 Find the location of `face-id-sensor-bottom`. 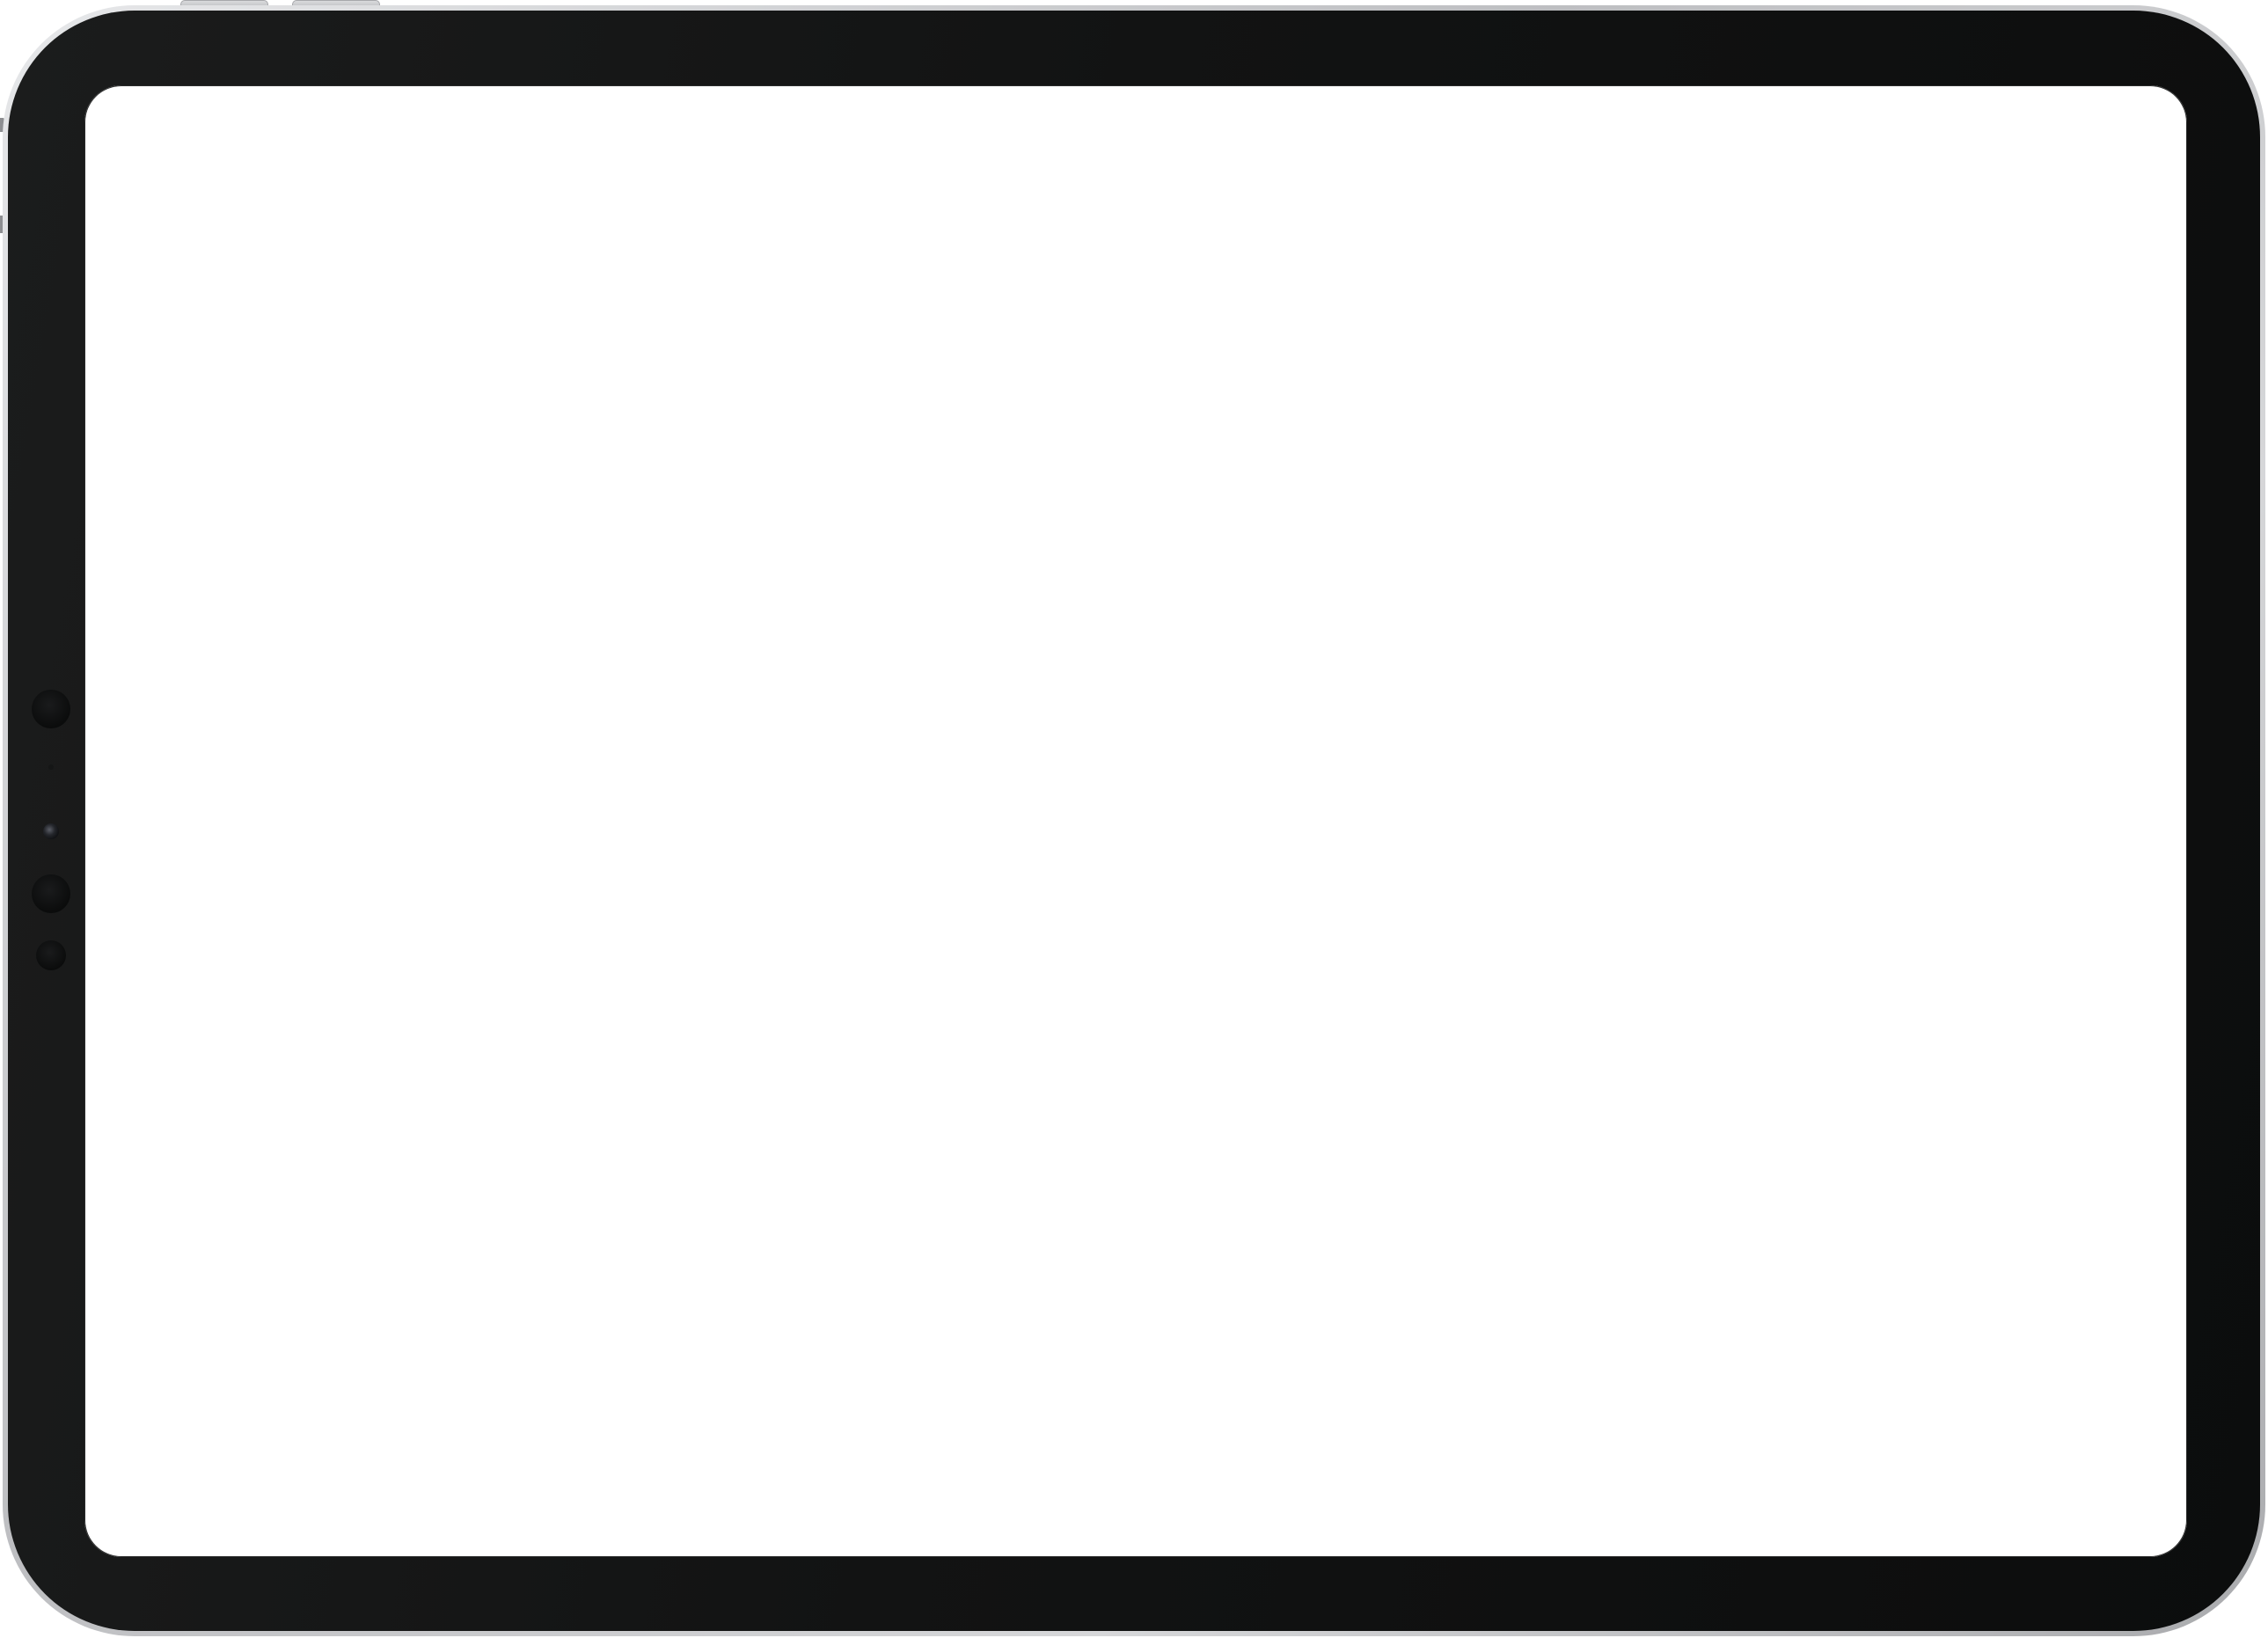

face-id-sensor-bottom is located at coordinates (51, 893).